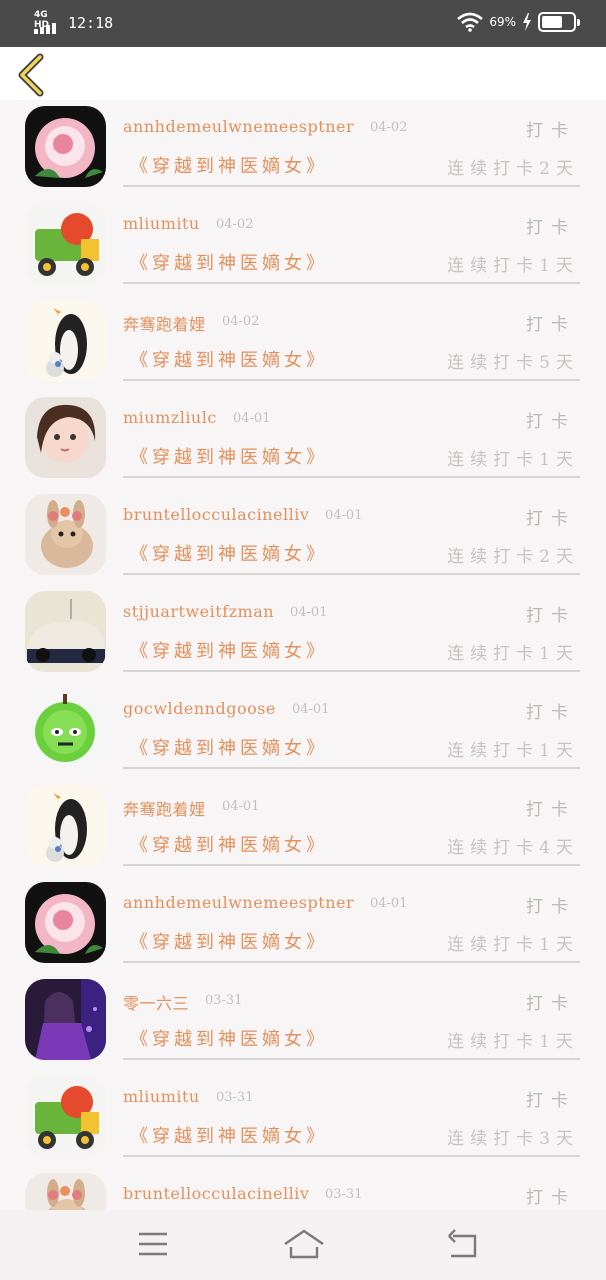  What do you see at coordinates (470, 22) in the screenshot?
I see `wifi-icon` at bounding box center [470, 22].